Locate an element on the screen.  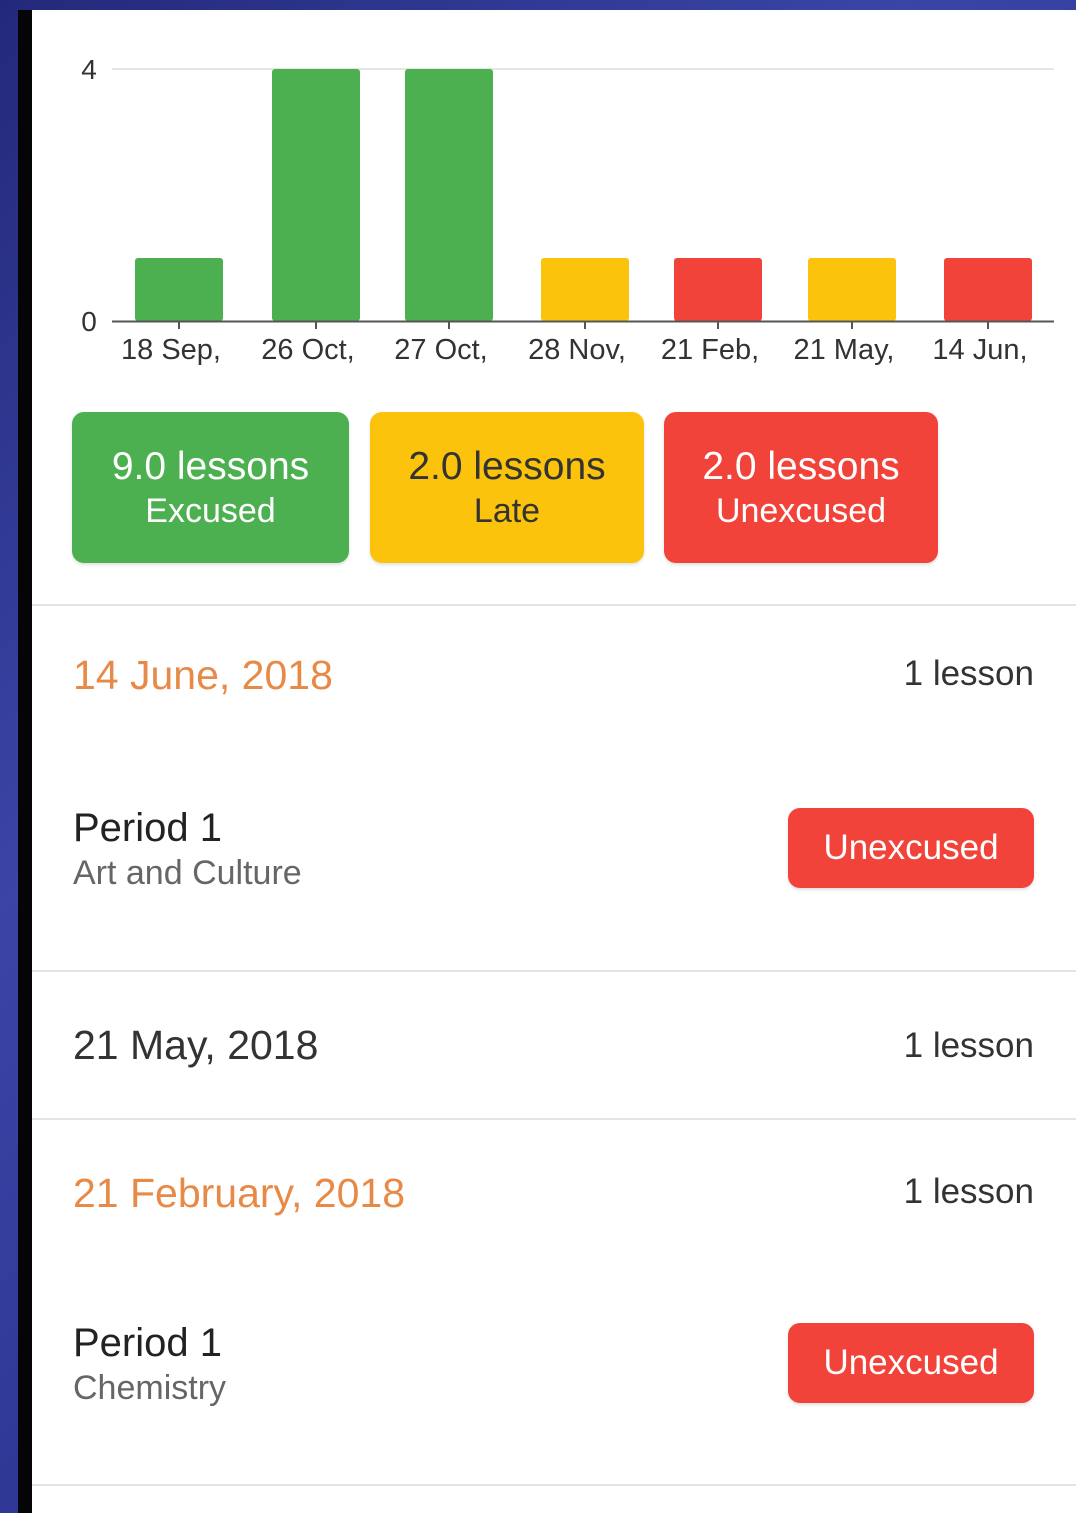
chart-x-tick-label: 21 May, is located at coordinates (843, 350).